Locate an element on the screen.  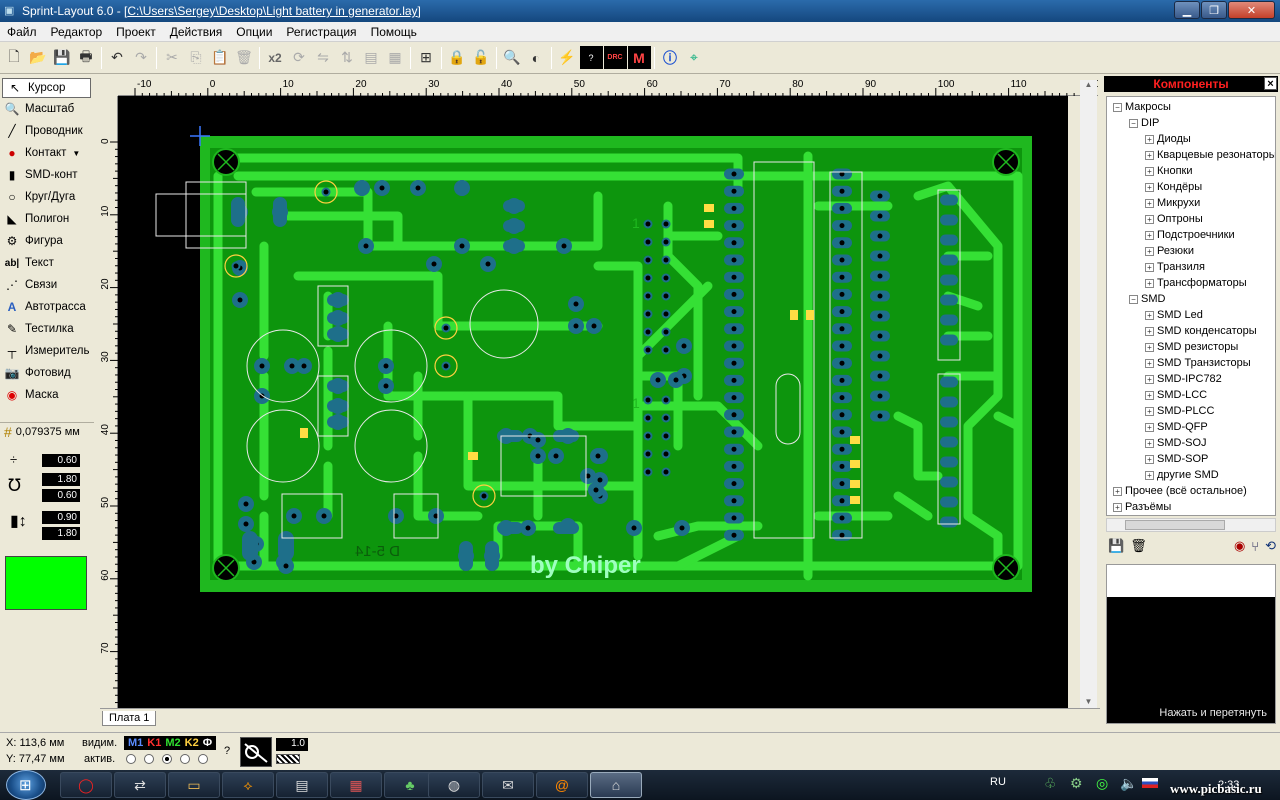
tool-smd-pad: ▮ SMD-конт is located at coordinates (47, 175).